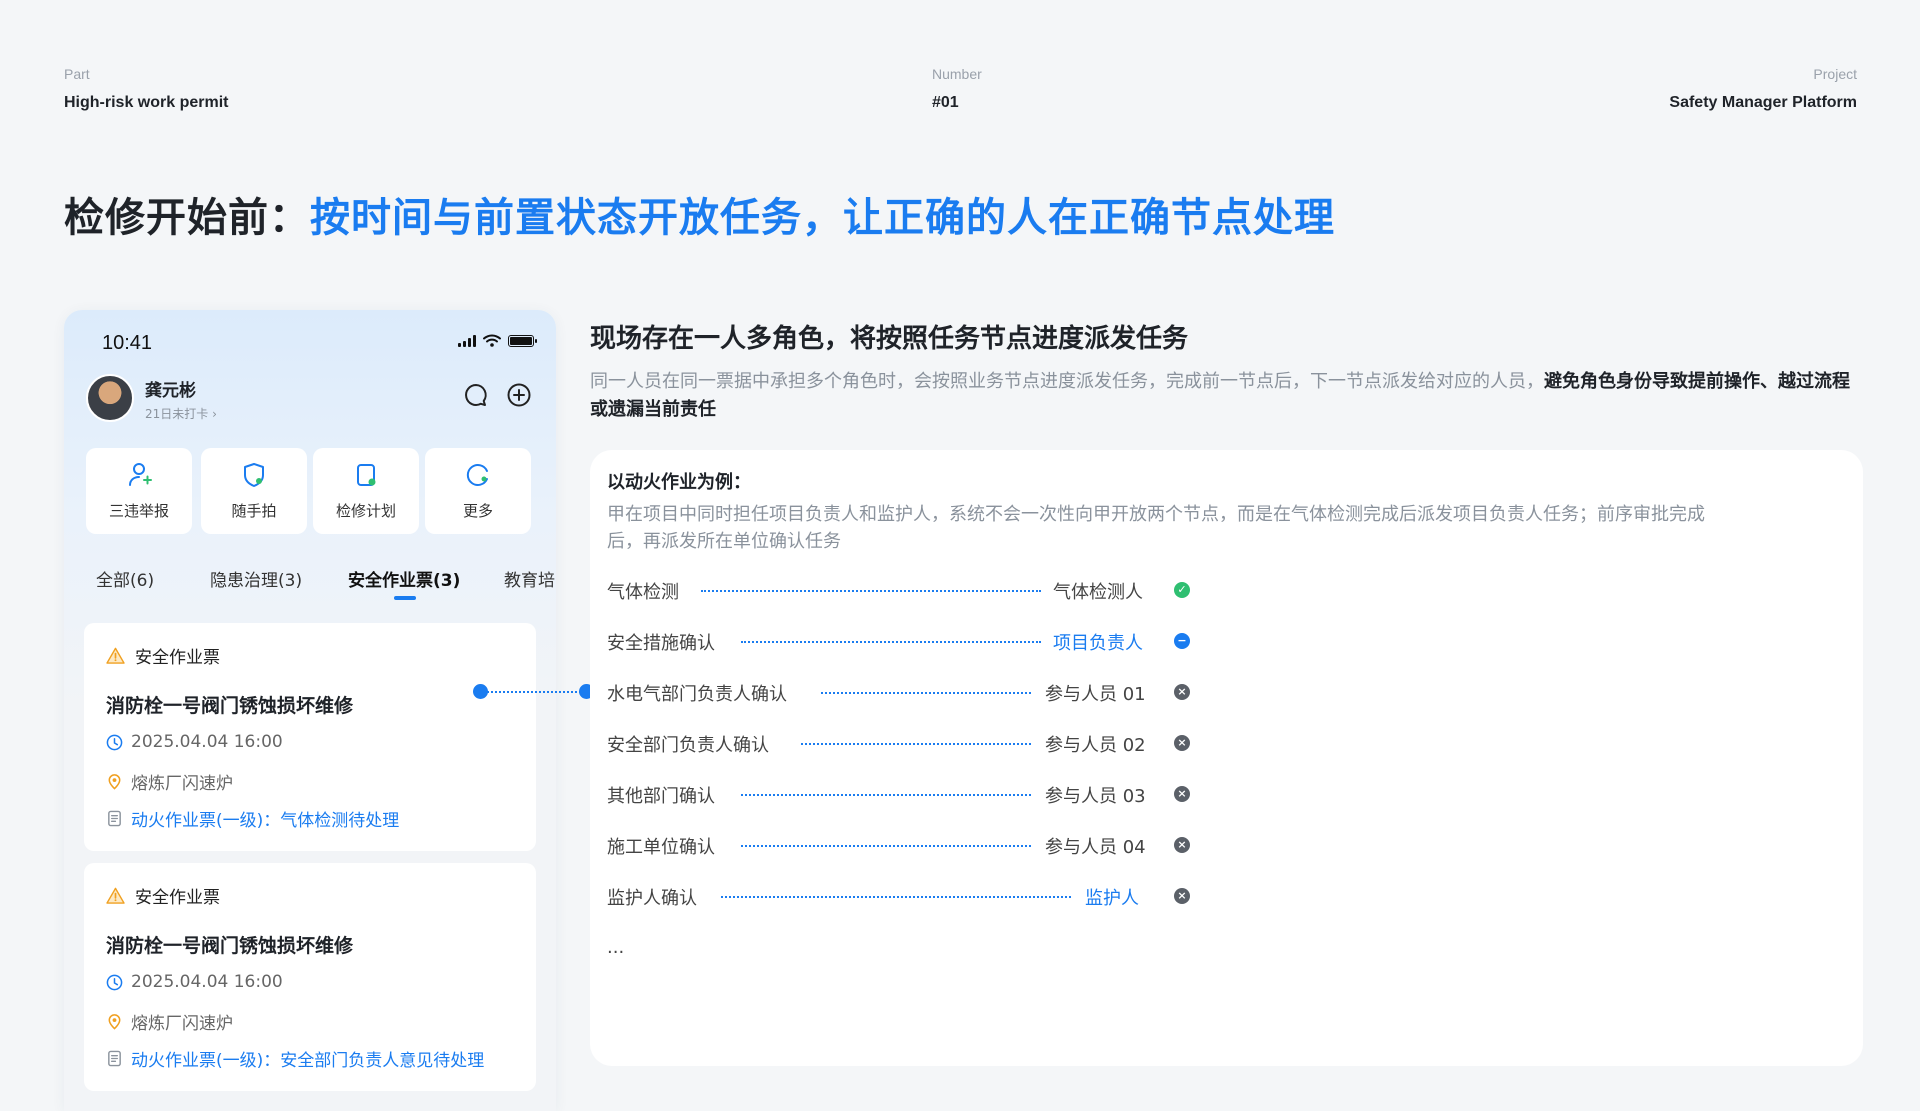 Image resolution: width=1920 pixels, height=1111 pixels. Describe the element at coordinates (308, 1061) in the screenshot. I see `card-status-text: 动火作业票(一级)：安全部门负责人意见待处理` at that location.